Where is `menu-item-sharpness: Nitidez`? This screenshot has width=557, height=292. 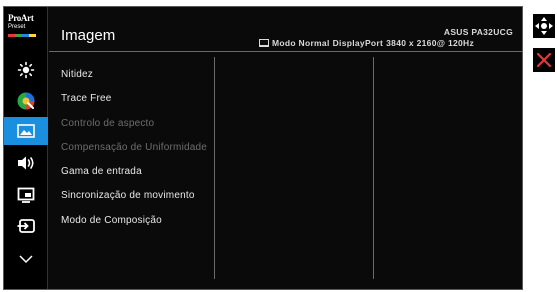 menu-item-sharpness: Nitidez is located at coordinates (134, 75).